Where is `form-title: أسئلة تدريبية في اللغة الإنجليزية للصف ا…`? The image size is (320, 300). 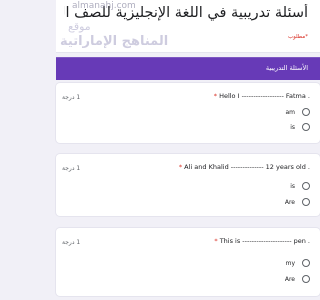
form-title: أسئلة تدريبية في اللغة الإنجليزية للصف ا… is located at coordinates (186, 13).